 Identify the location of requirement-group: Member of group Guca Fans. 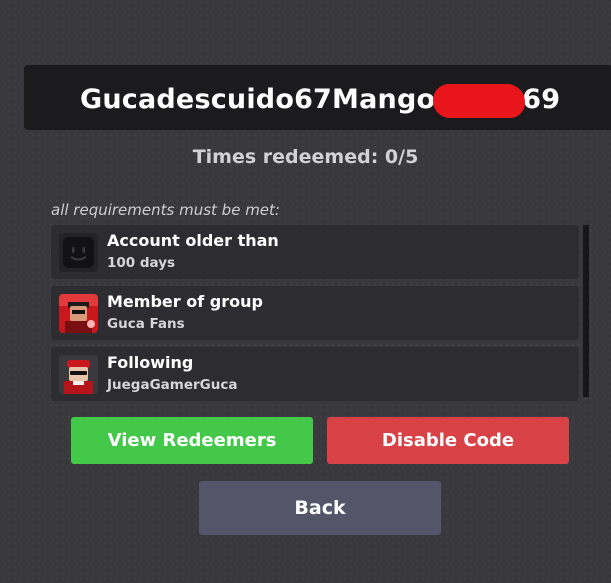
(315, 313).